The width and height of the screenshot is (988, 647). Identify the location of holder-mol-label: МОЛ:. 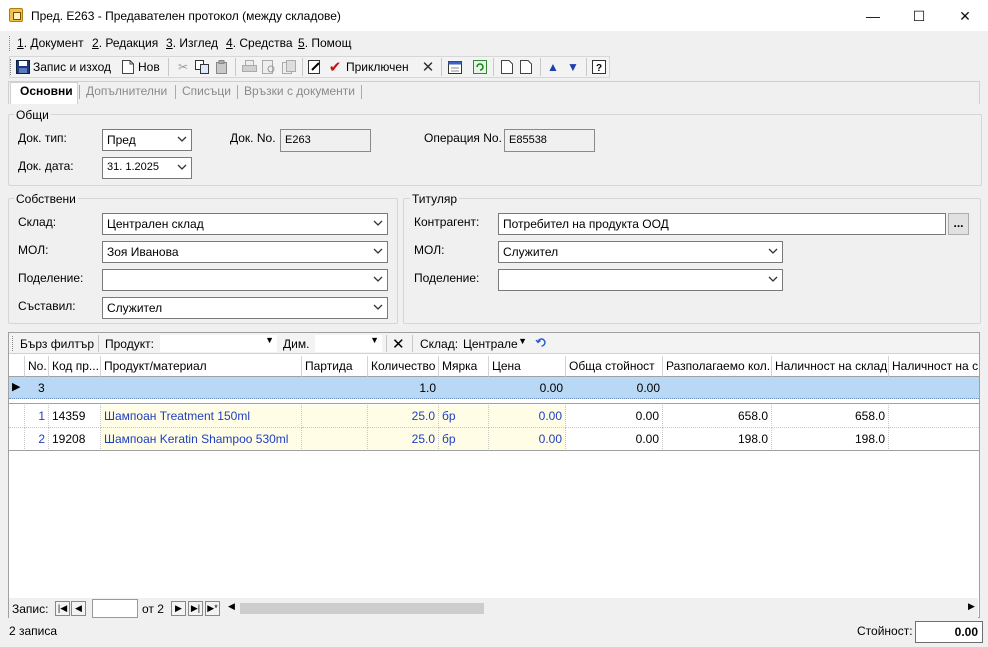
(429, 250).